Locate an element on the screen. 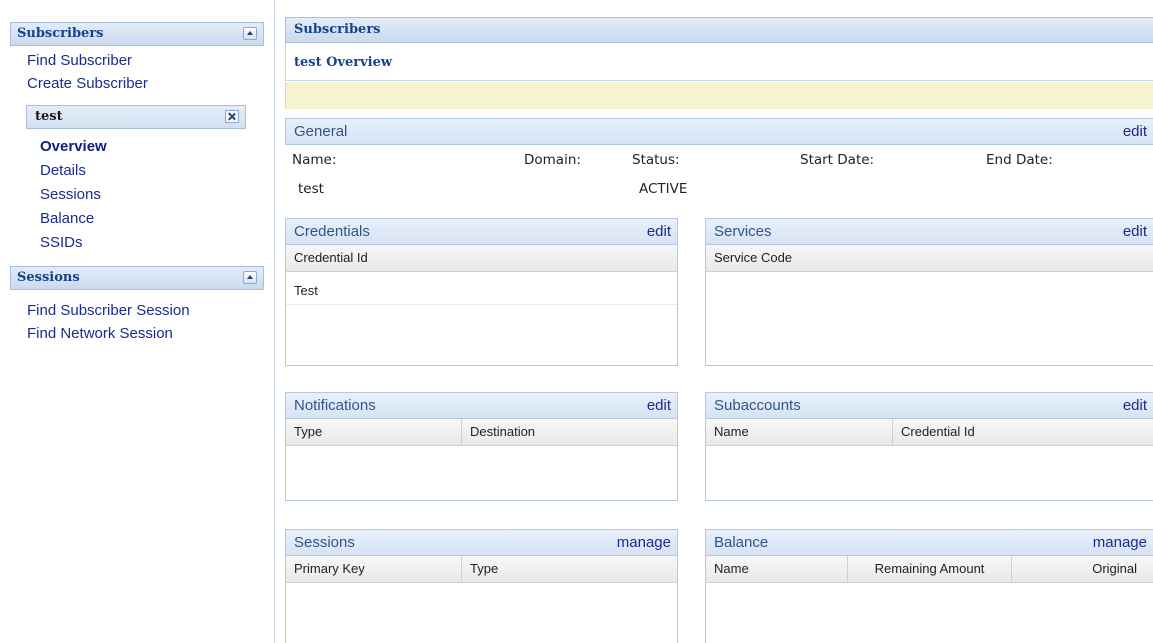  domain-label: Domain: is located at coordinates (552, 160).